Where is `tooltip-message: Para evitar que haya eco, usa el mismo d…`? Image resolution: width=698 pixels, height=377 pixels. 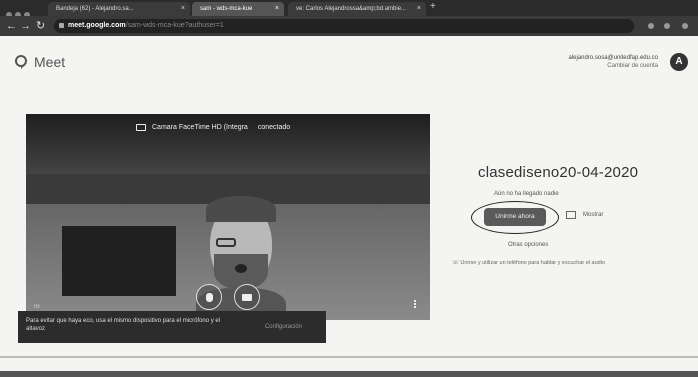 tooltip-message: Para evitar que haya eco, usa el mismo d… is located at coordinates (123, 325).